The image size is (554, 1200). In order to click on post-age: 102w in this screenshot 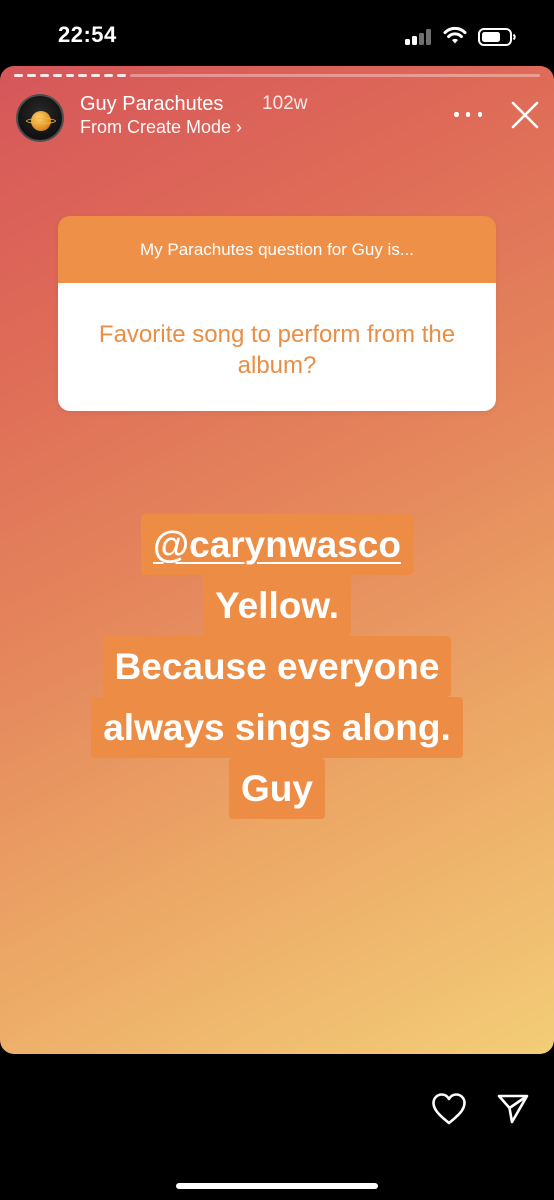, I will do `click(285, 103)`.